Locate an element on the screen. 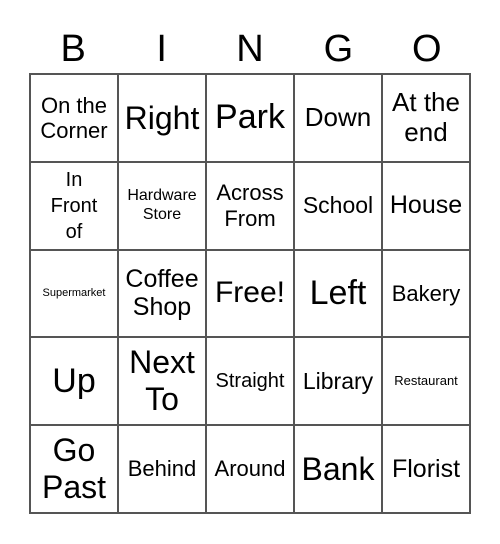  bingo-cell: Down is located at coordinates (338, 118).